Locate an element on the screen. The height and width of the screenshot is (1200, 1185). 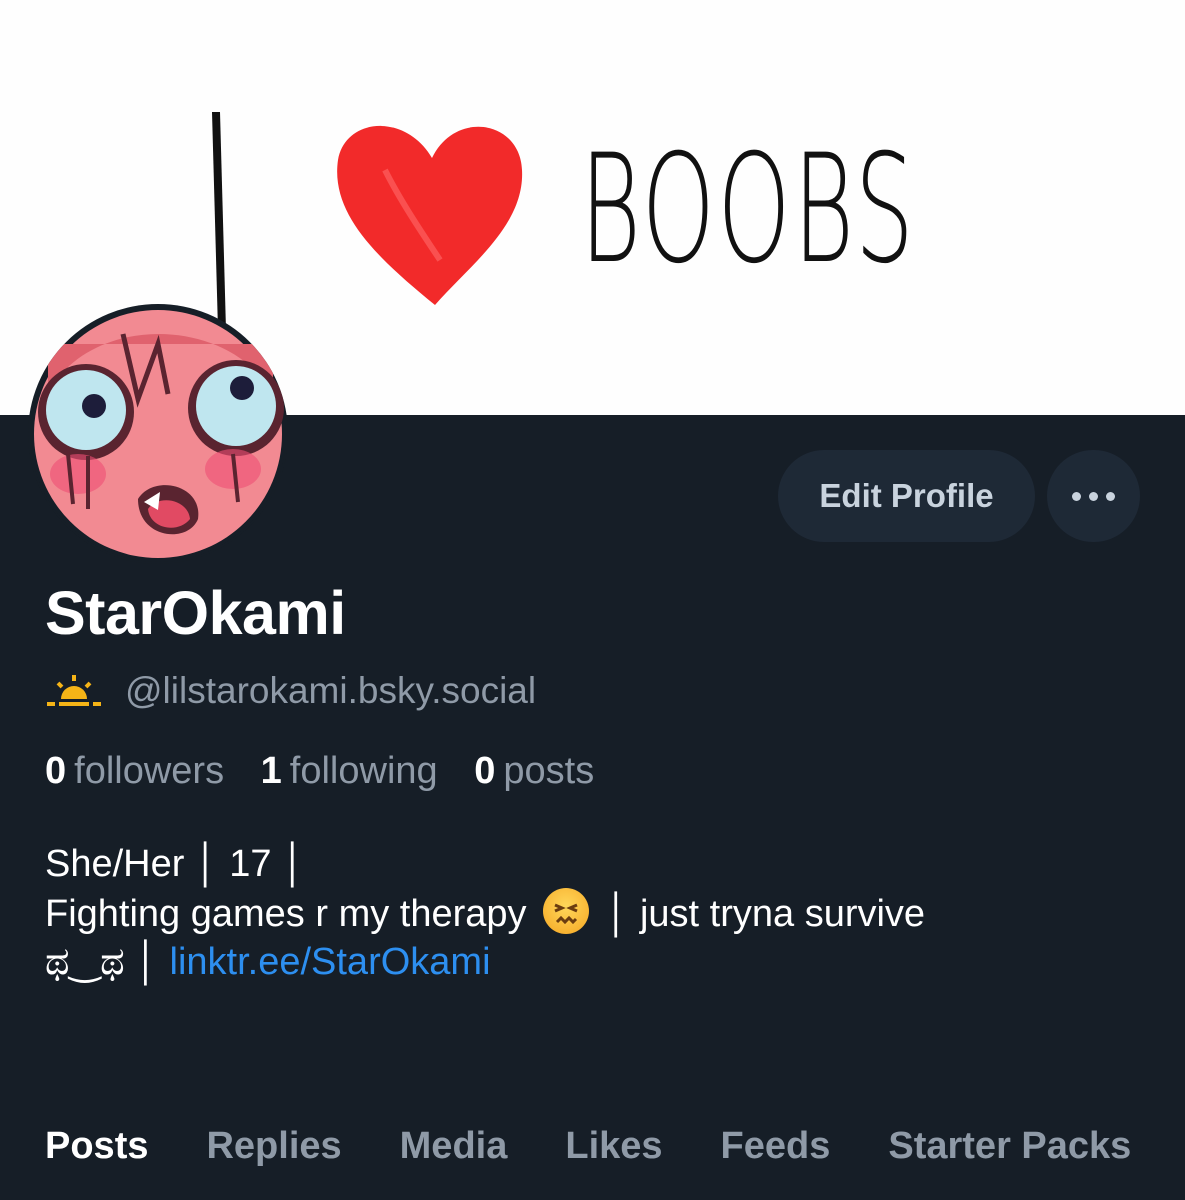
bio-line-3: ಥ‿ಥ │ linktr.ee/StarOkami is located at coordinates (268, 962).